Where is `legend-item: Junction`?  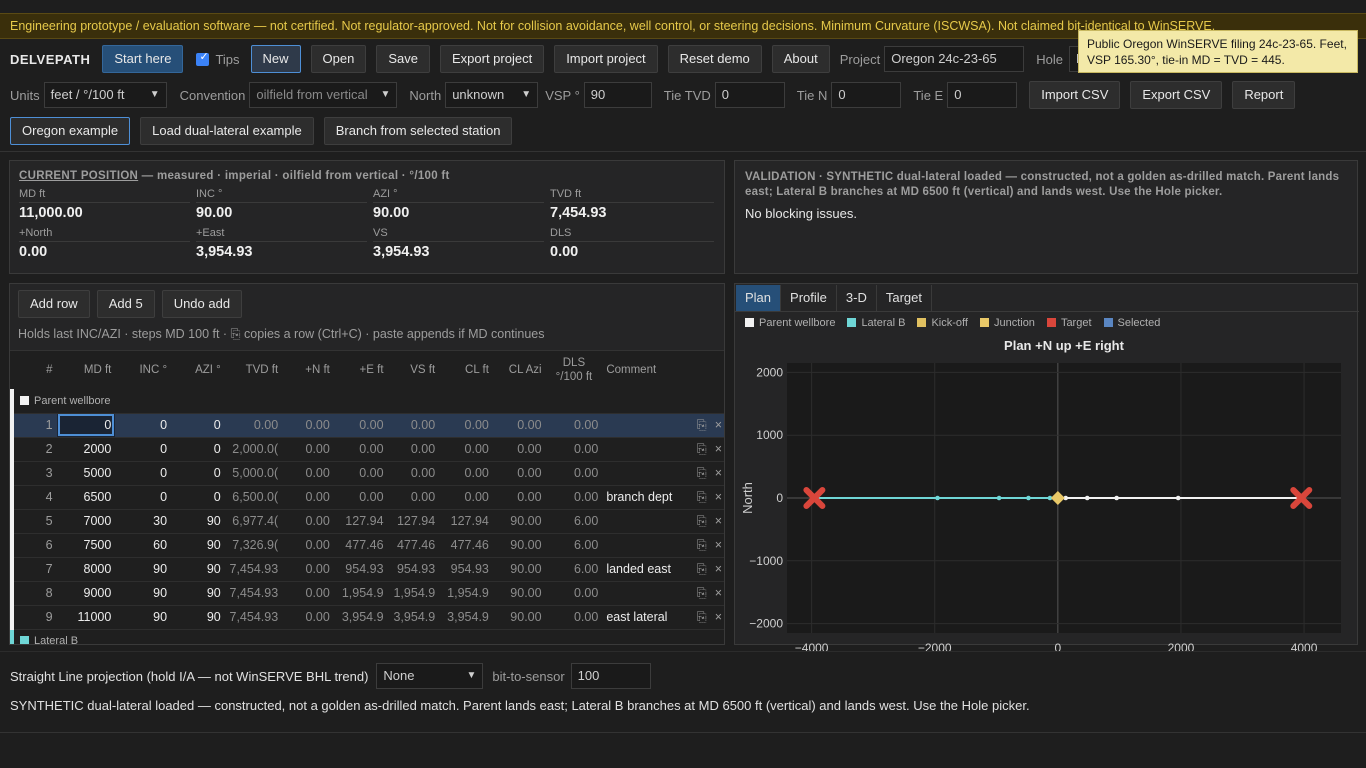
legend-item: Junction is located at coordinates (1007, 323).